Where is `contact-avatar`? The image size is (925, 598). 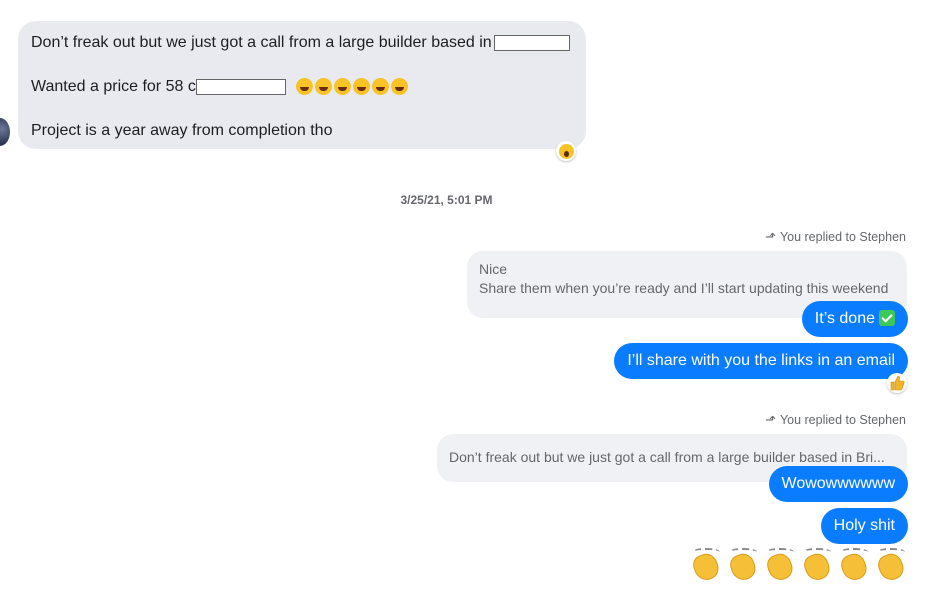
contact-avatar is located at coordinates (5, 132).